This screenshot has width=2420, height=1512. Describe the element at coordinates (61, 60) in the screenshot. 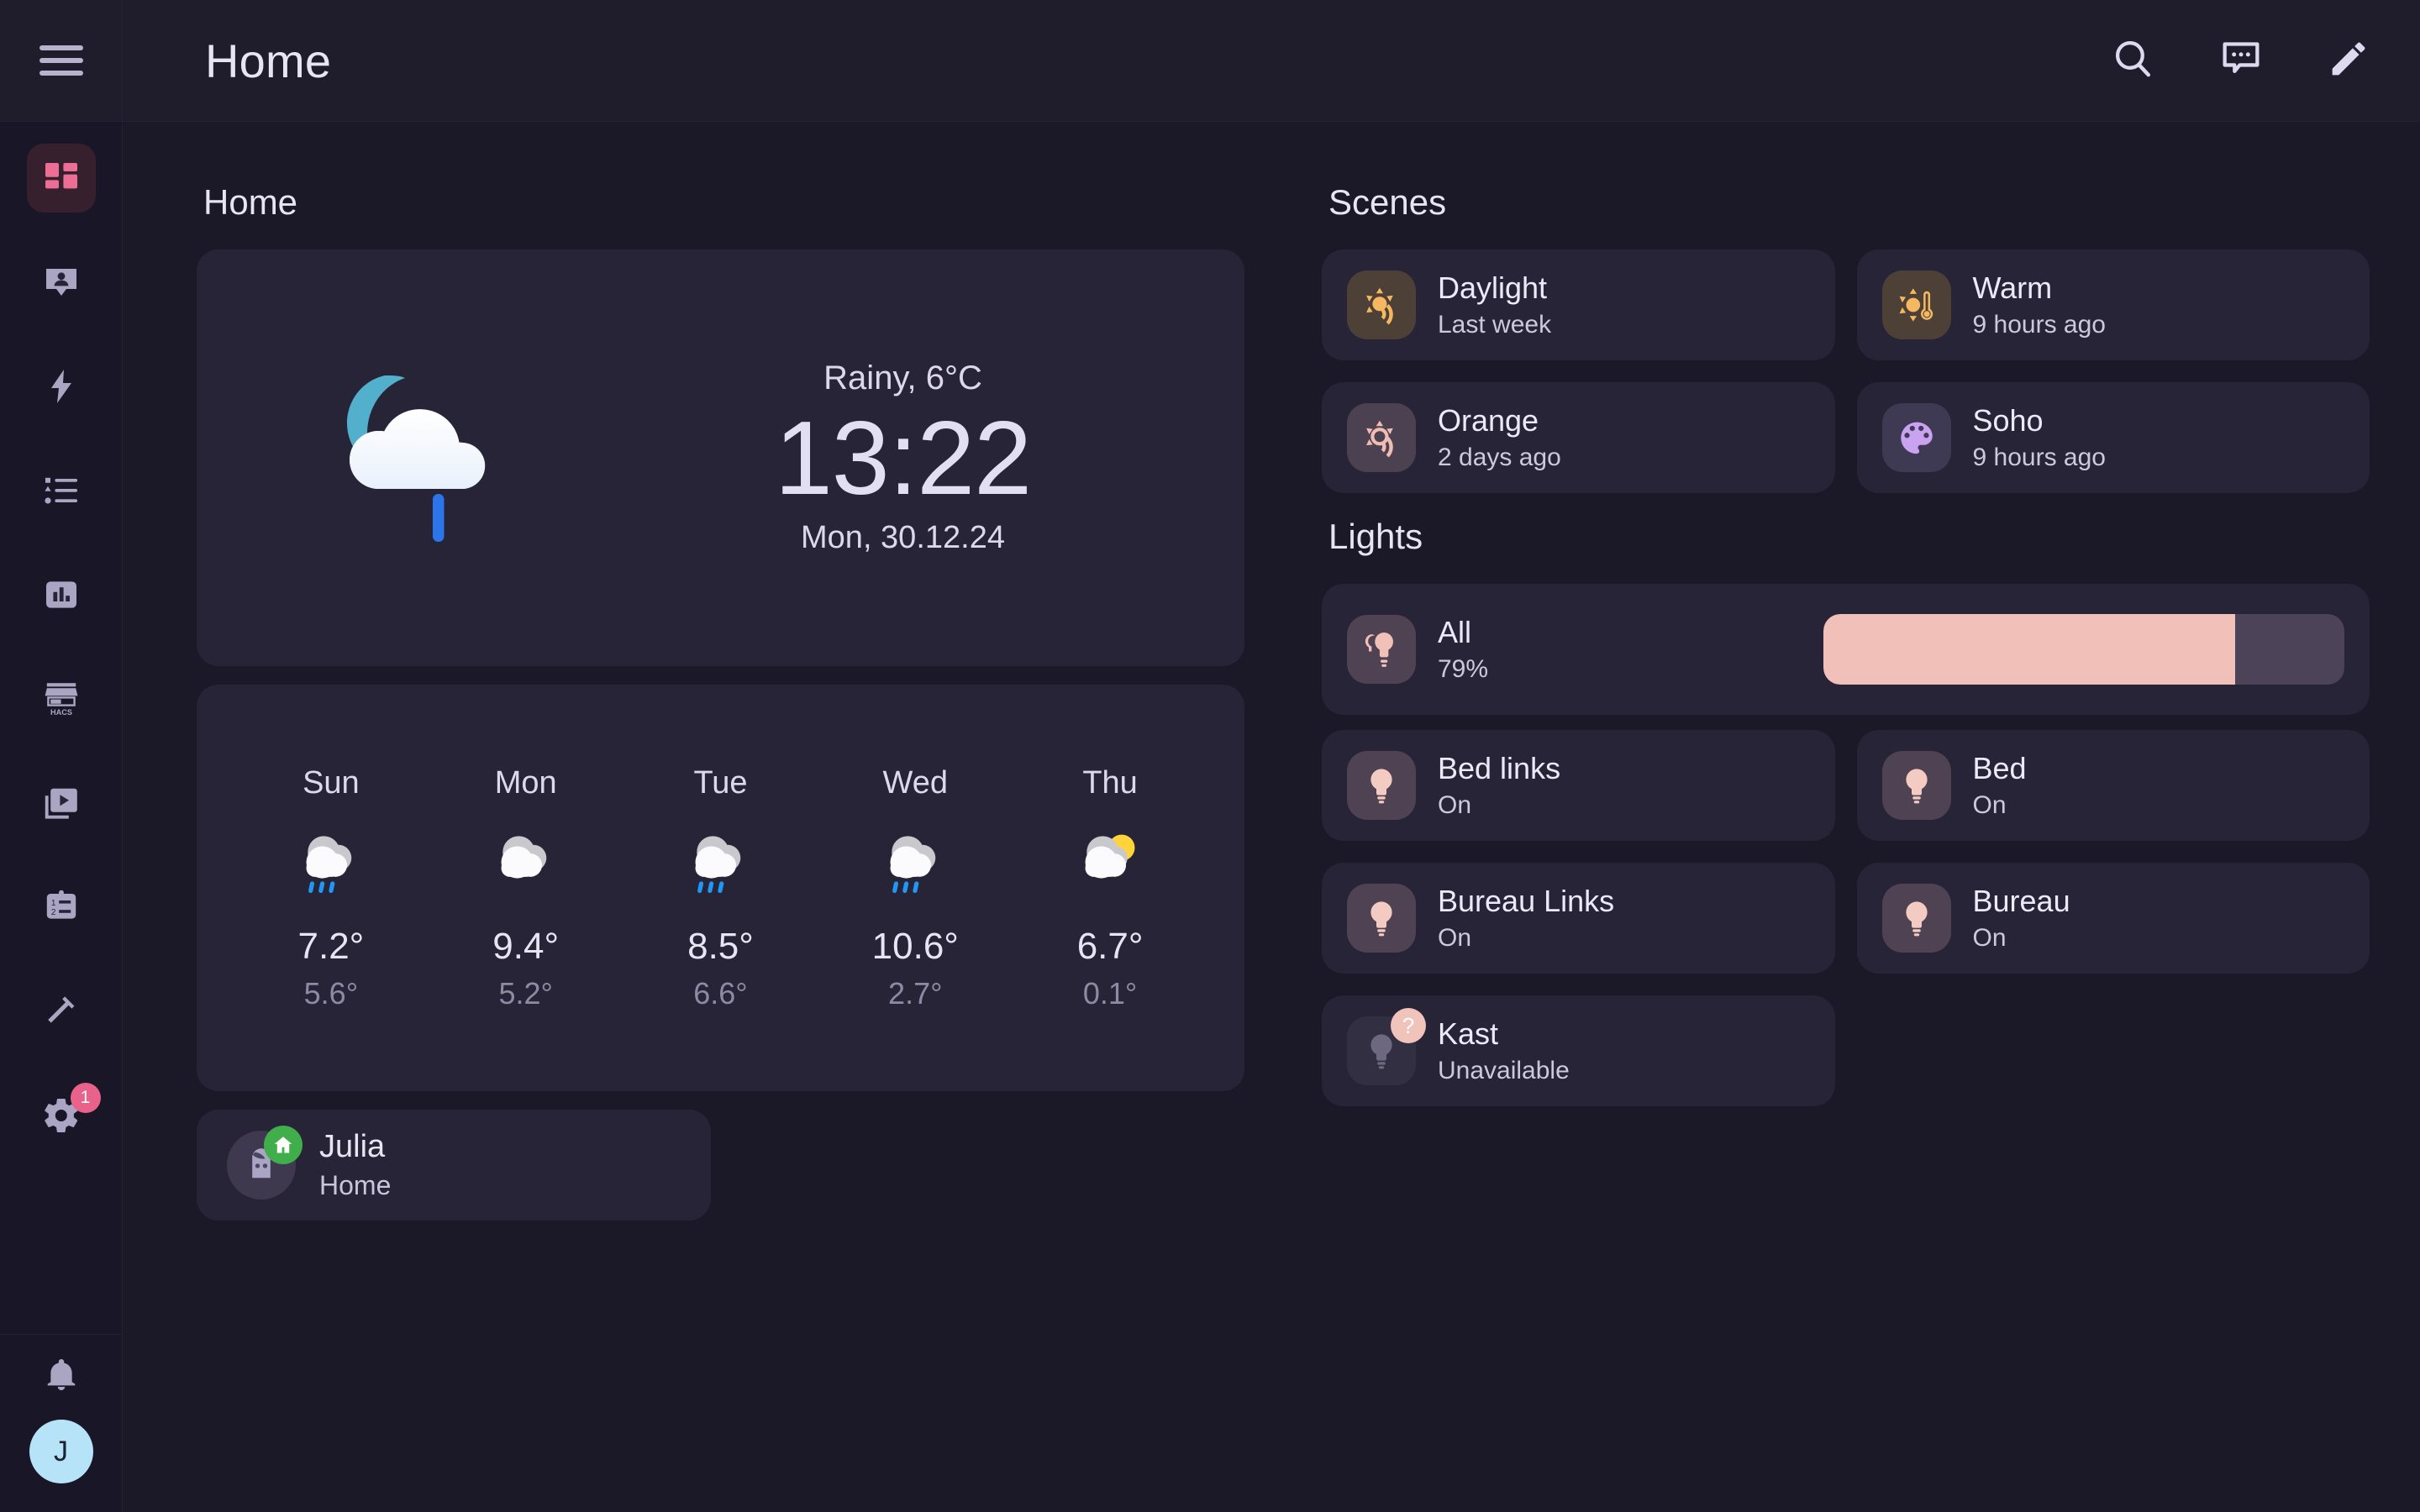

I see `hamburger-menu-icon` at that location.